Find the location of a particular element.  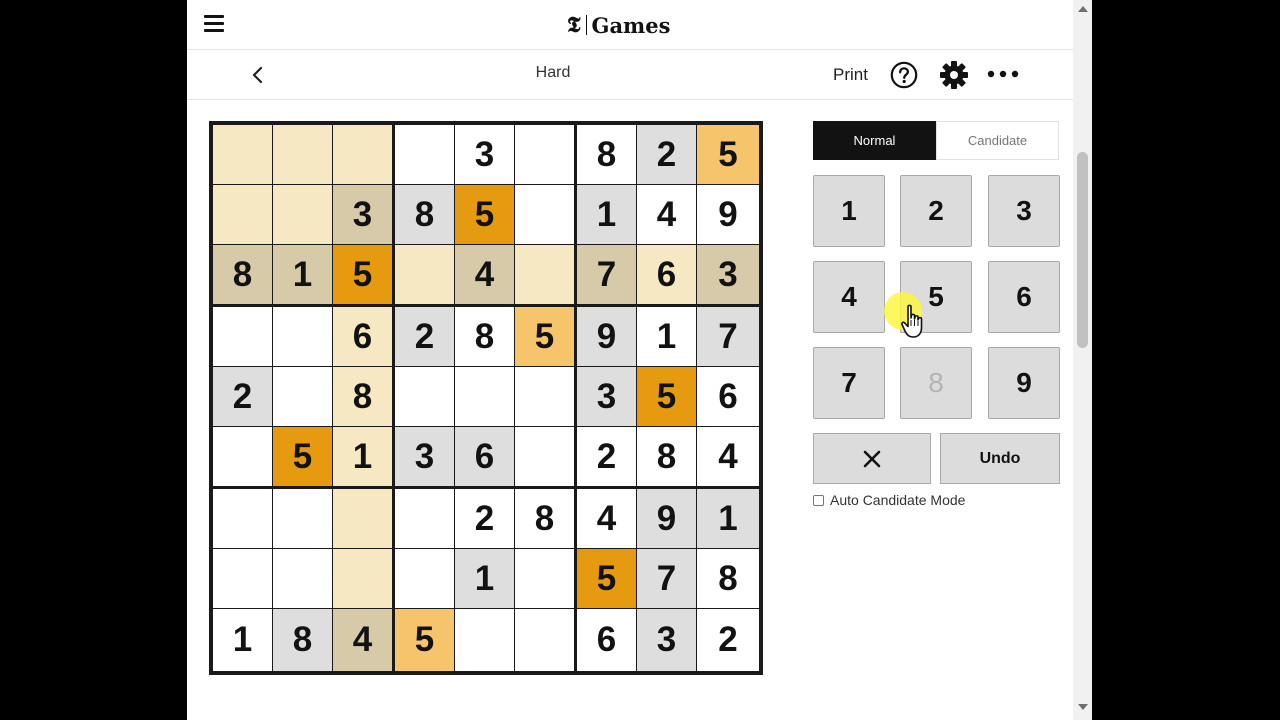

erase-button is located at coordinates (872, 458).